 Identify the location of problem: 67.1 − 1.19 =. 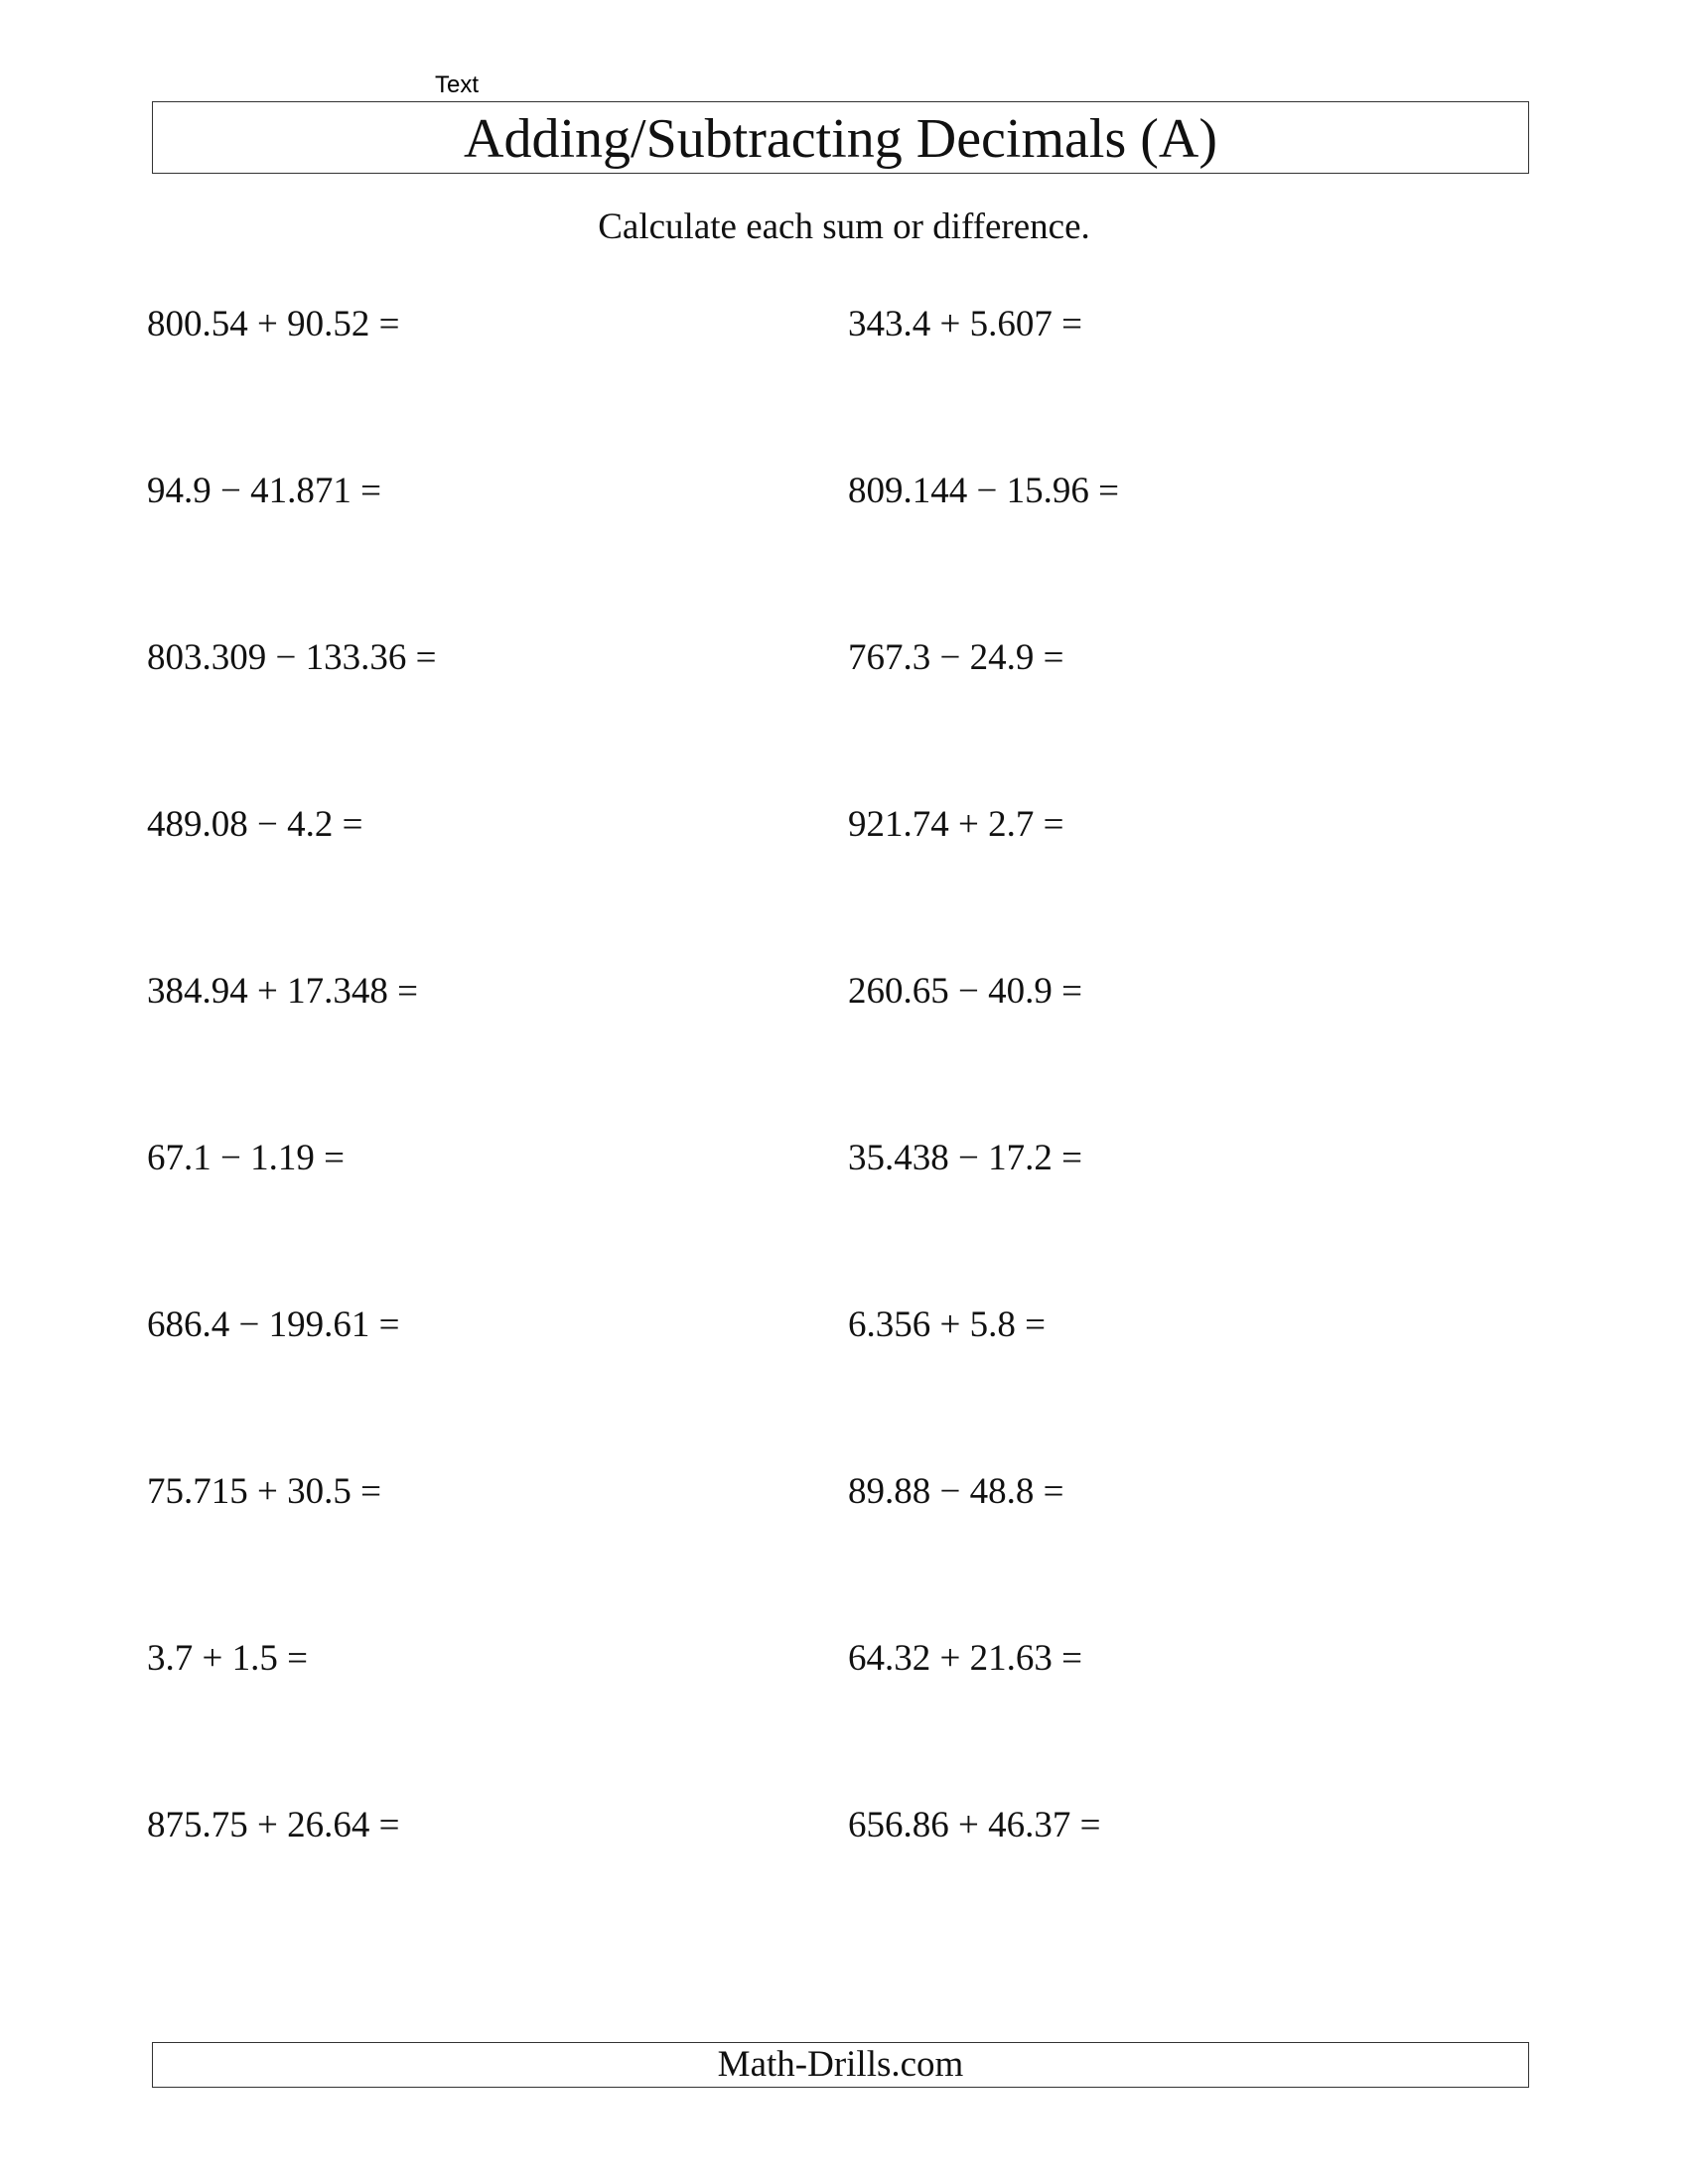
(246, 1158).